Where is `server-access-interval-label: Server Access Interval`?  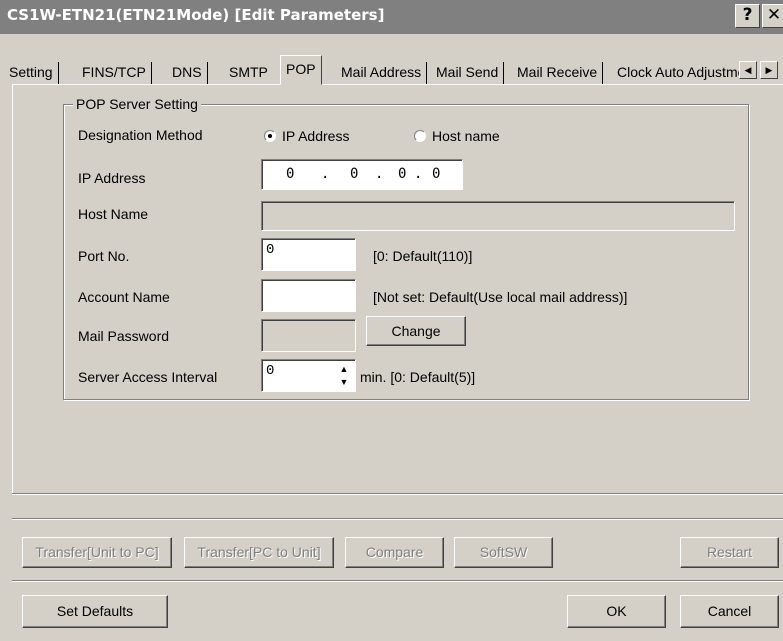
server-access-interval-label: Server Access Interval is located at coordinates (148, 377).